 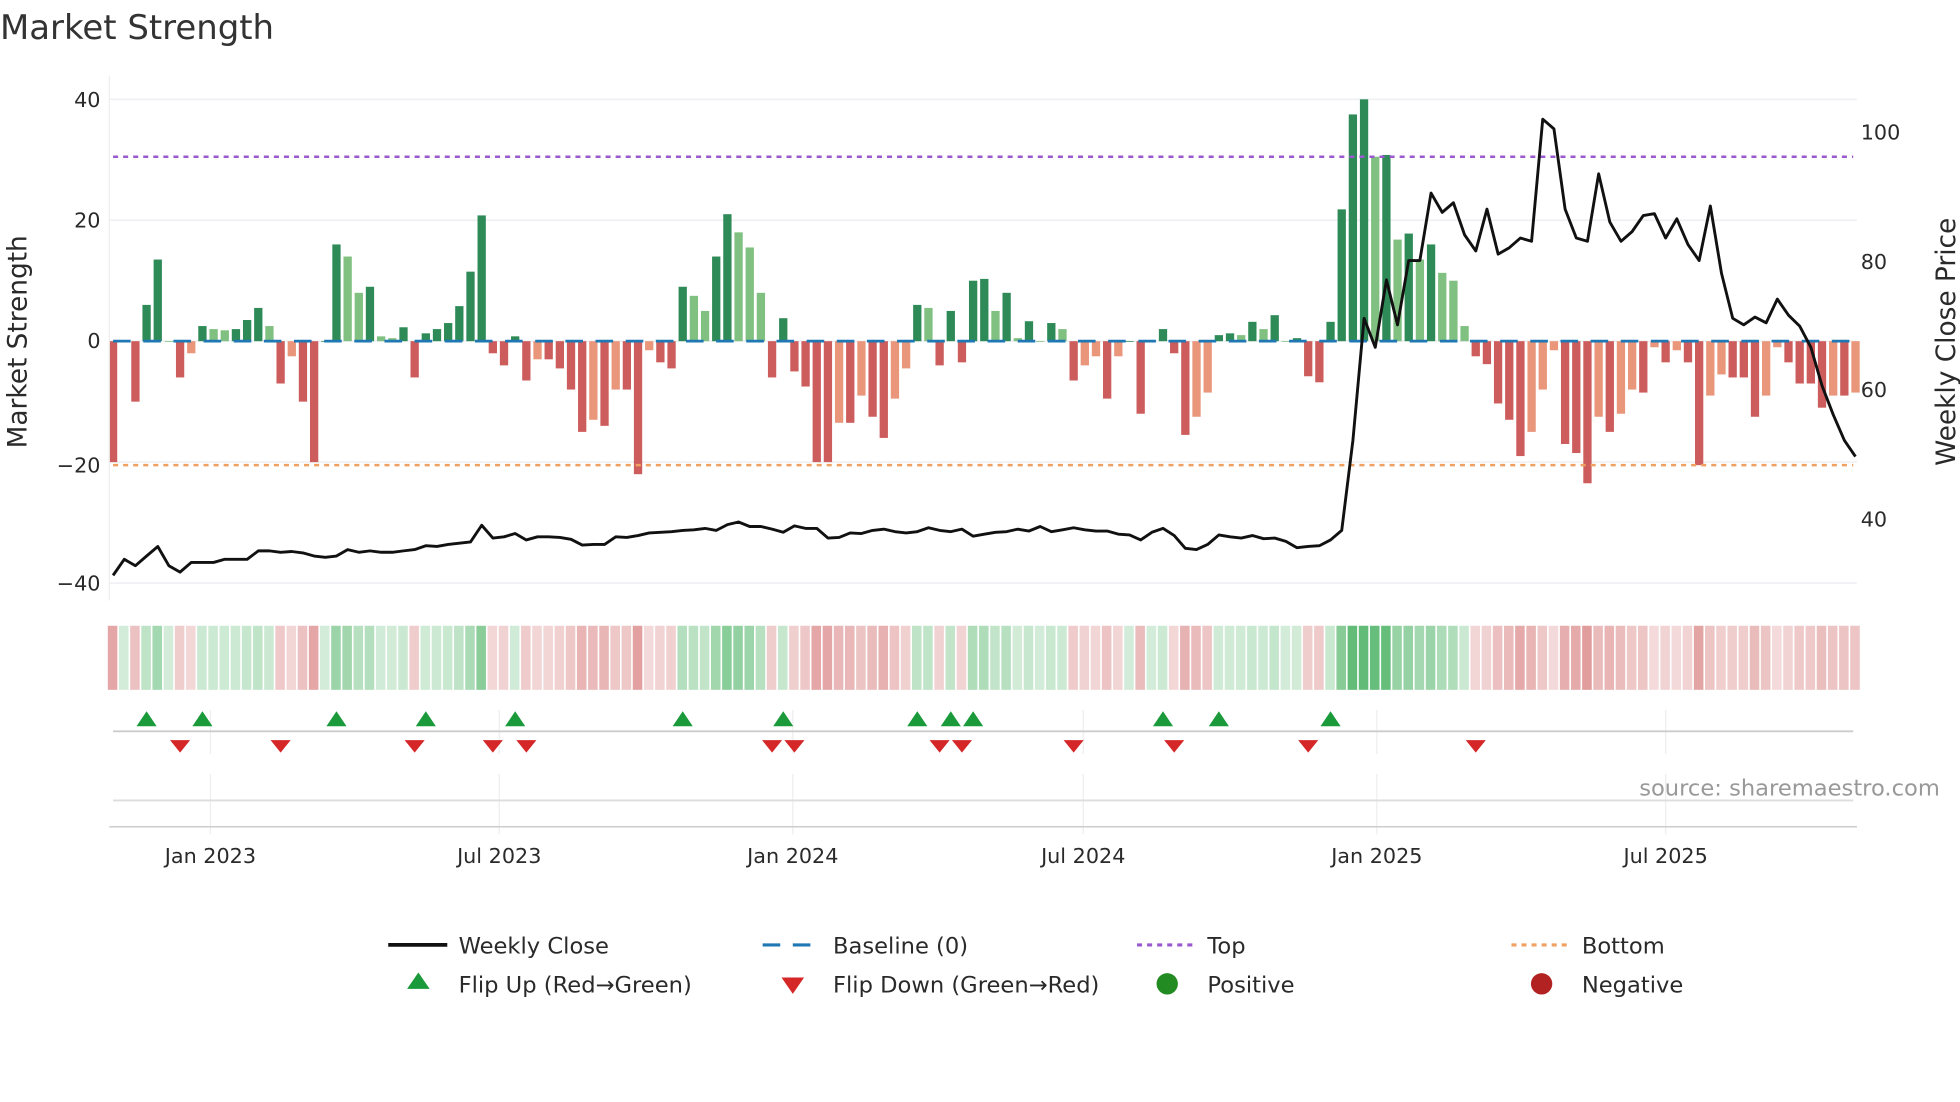 What do you see at coordinates (1874, 262) in the screenshot?
I see `y2-tick-label: 80` at bounding box center [1874, 262].